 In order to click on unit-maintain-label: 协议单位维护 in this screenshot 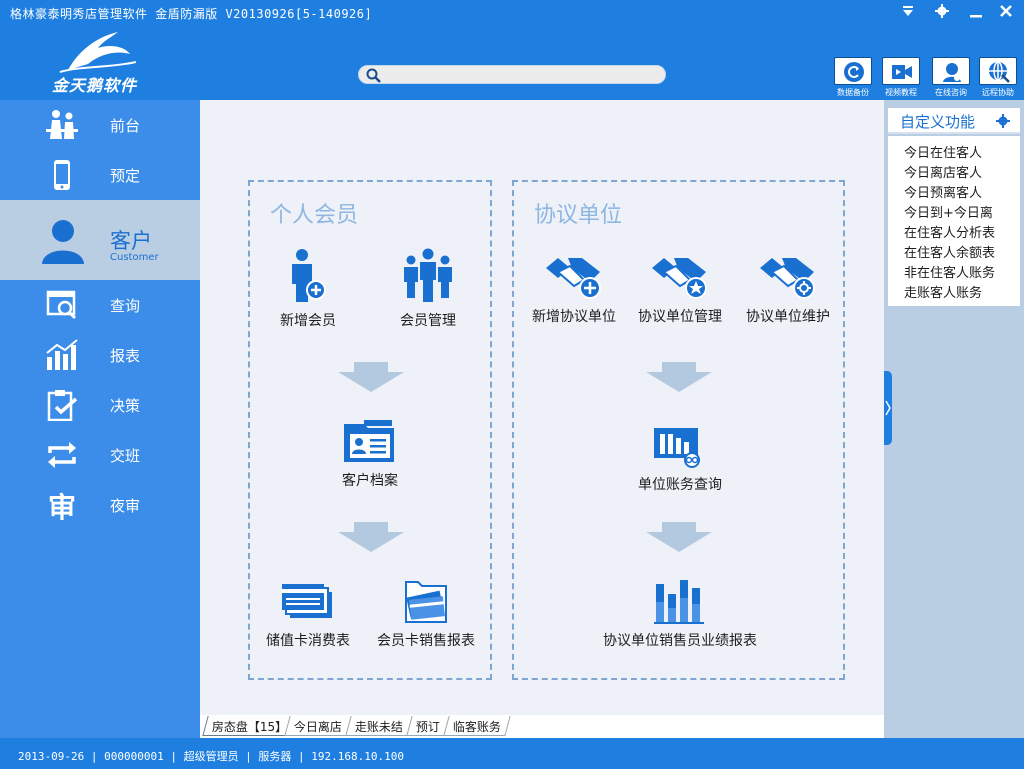, I will do `click(788, 317)`.